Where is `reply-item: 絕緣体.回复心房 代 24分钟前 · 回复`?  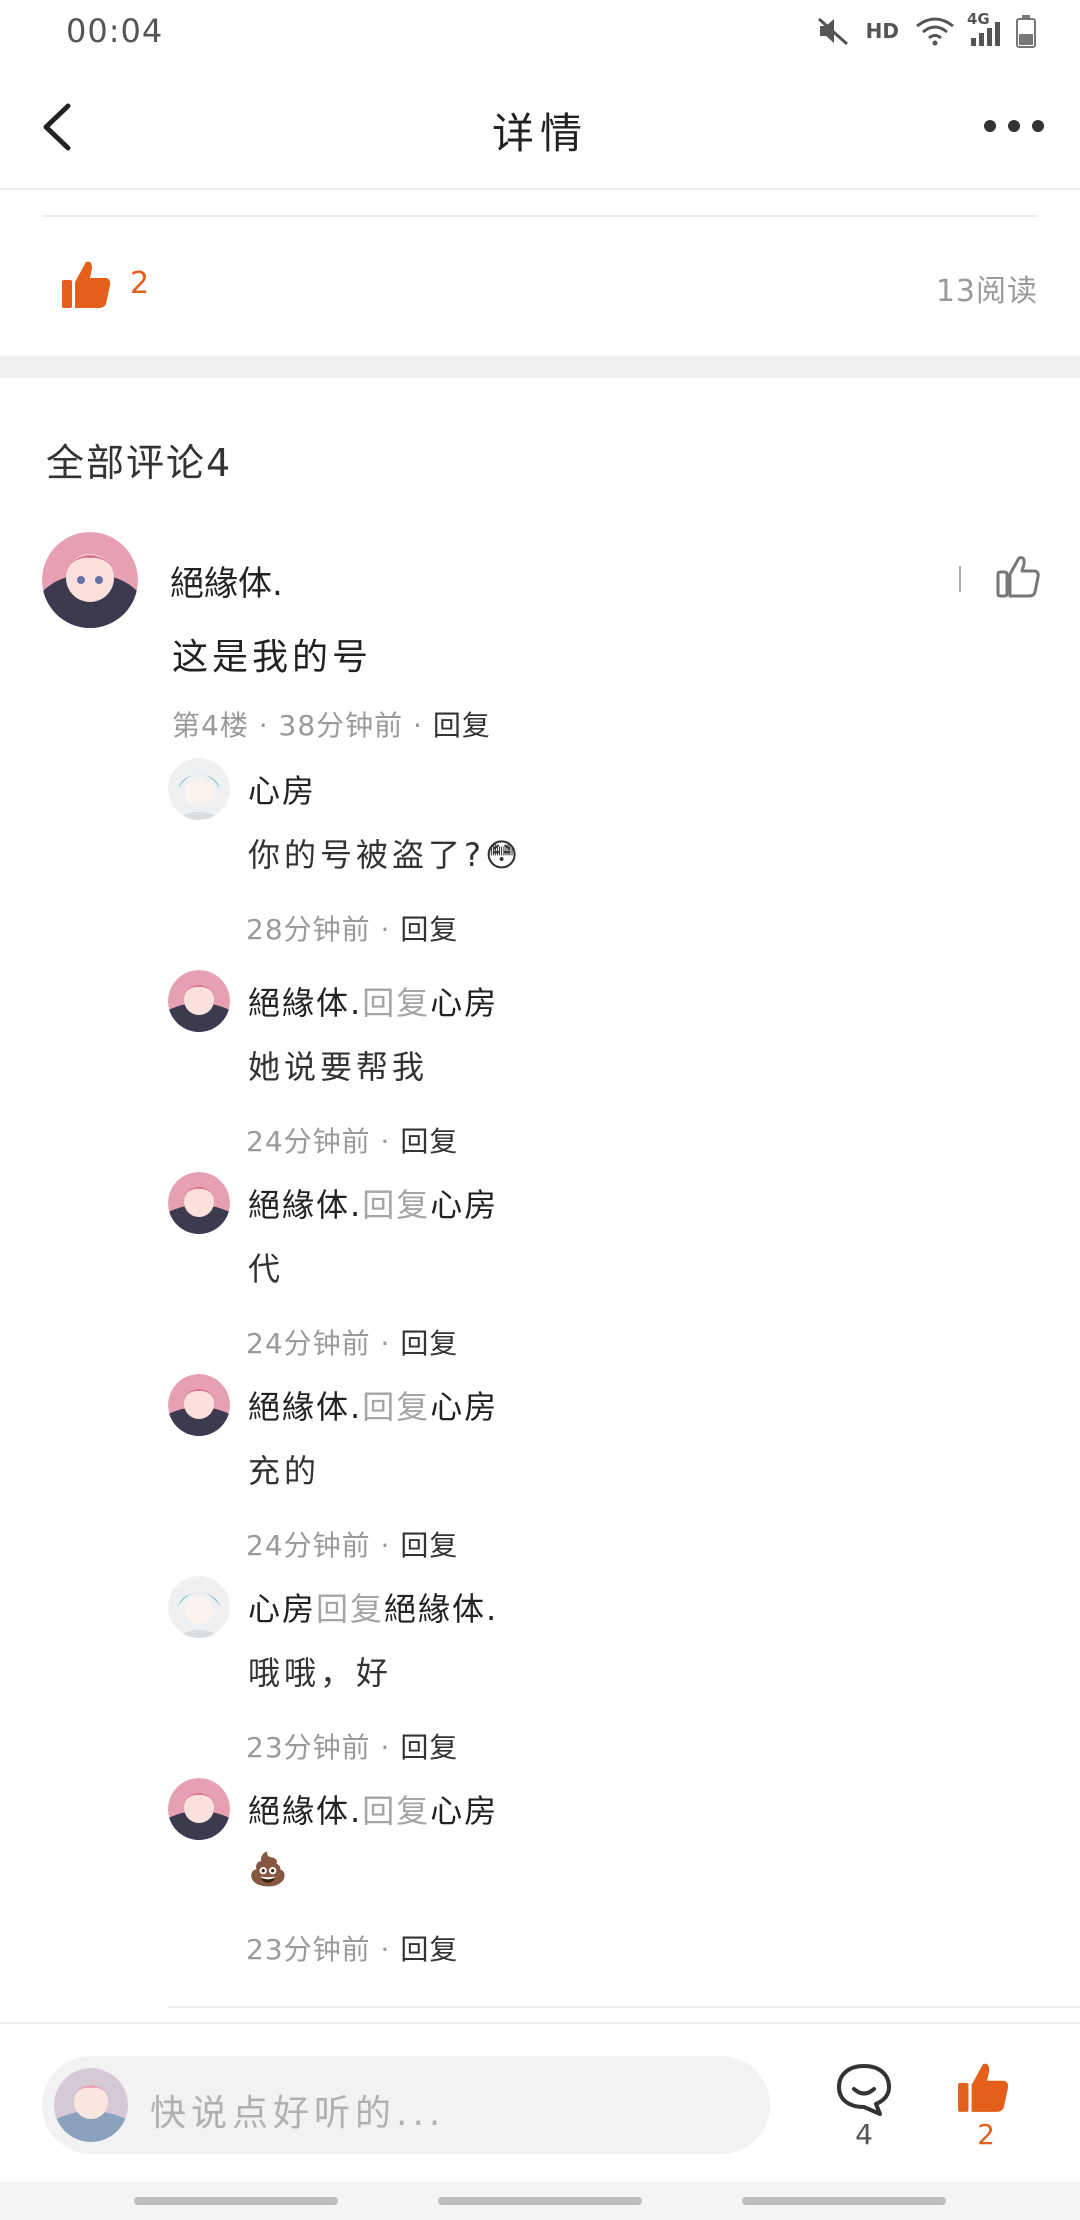
reply-item: 絕緣体.回复心房 代 24分钟前 · 回复 is located at coordinates (608, 1272).